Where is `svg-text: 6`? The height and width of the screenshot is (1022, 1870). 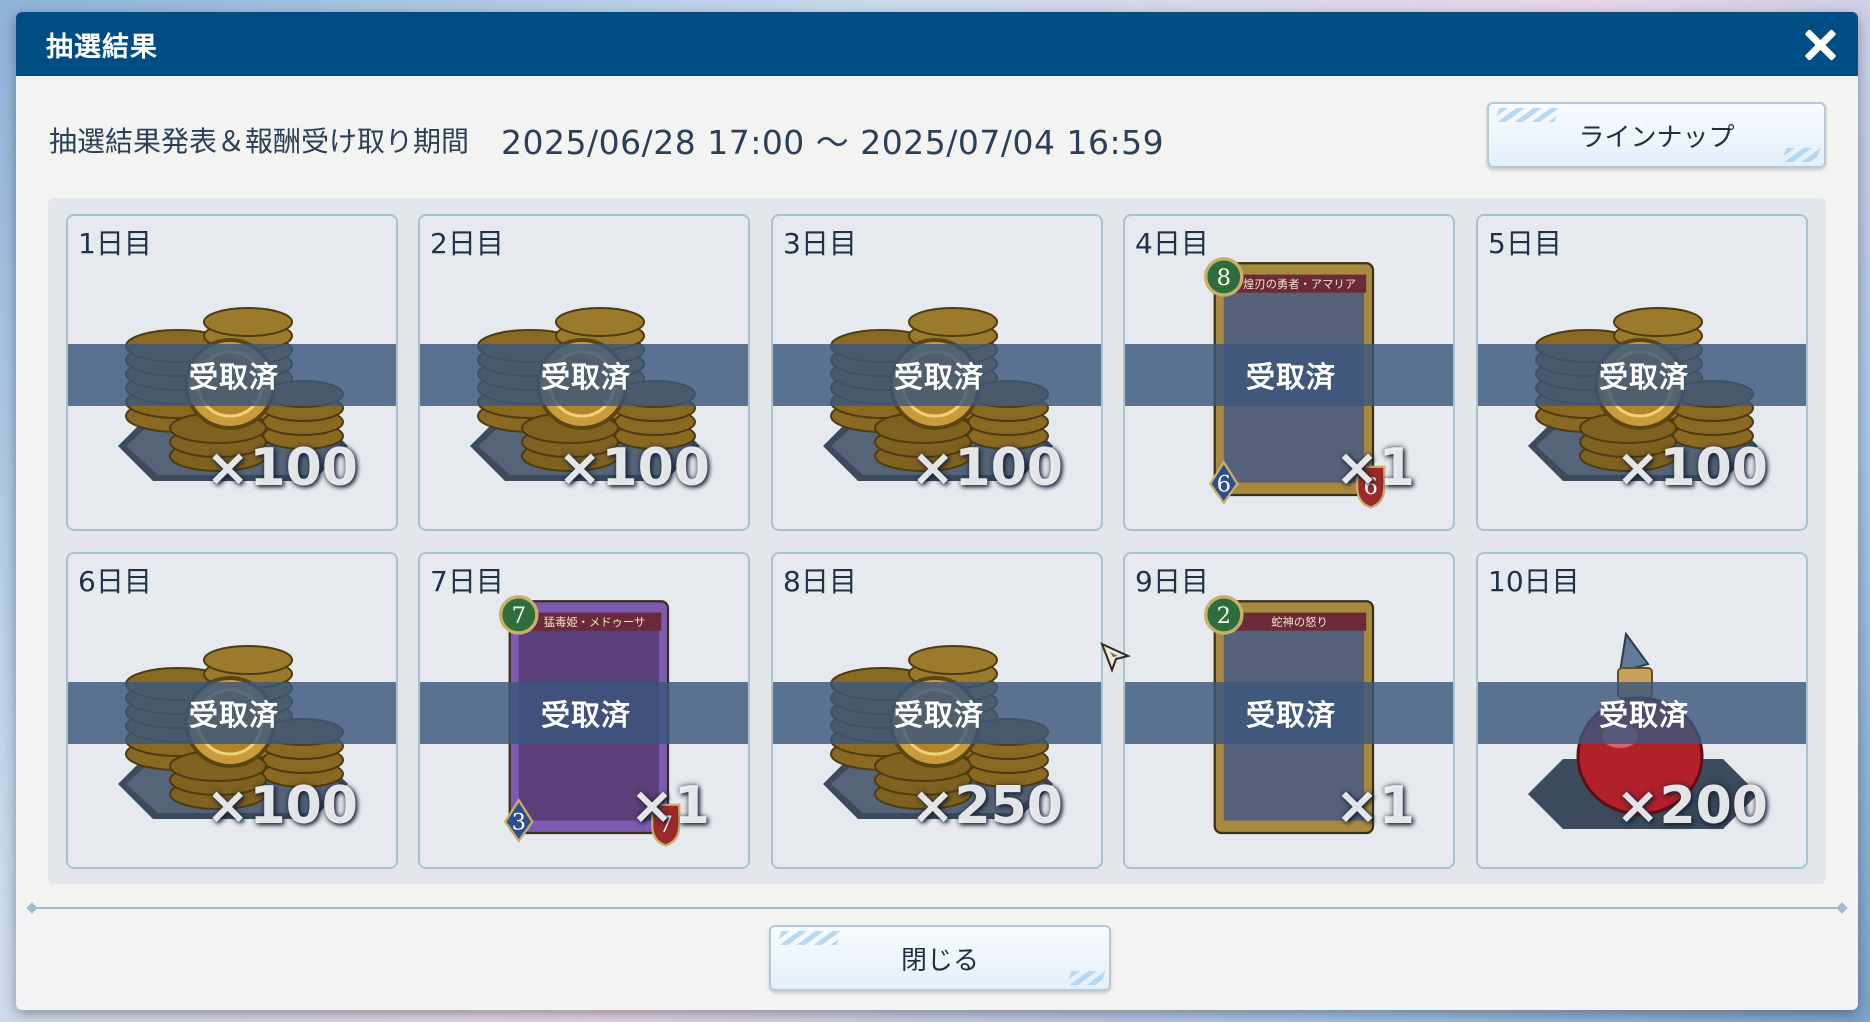 svg-text: 6 is located at coordinates (1224, 485).